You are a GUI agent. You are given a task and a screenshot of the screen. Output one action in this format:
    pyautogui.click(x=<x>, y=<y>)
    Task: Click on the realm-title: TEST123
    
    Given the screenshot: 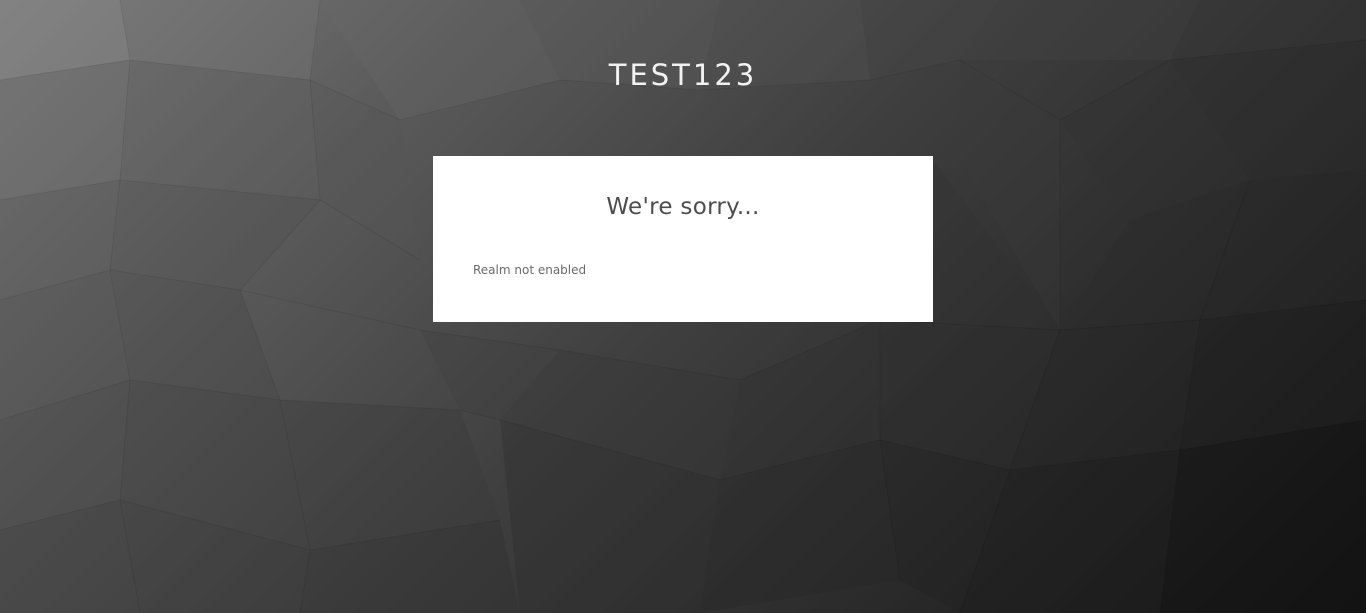 What is the action you would take?
    pyautogui.click(x=683, y=75)
    